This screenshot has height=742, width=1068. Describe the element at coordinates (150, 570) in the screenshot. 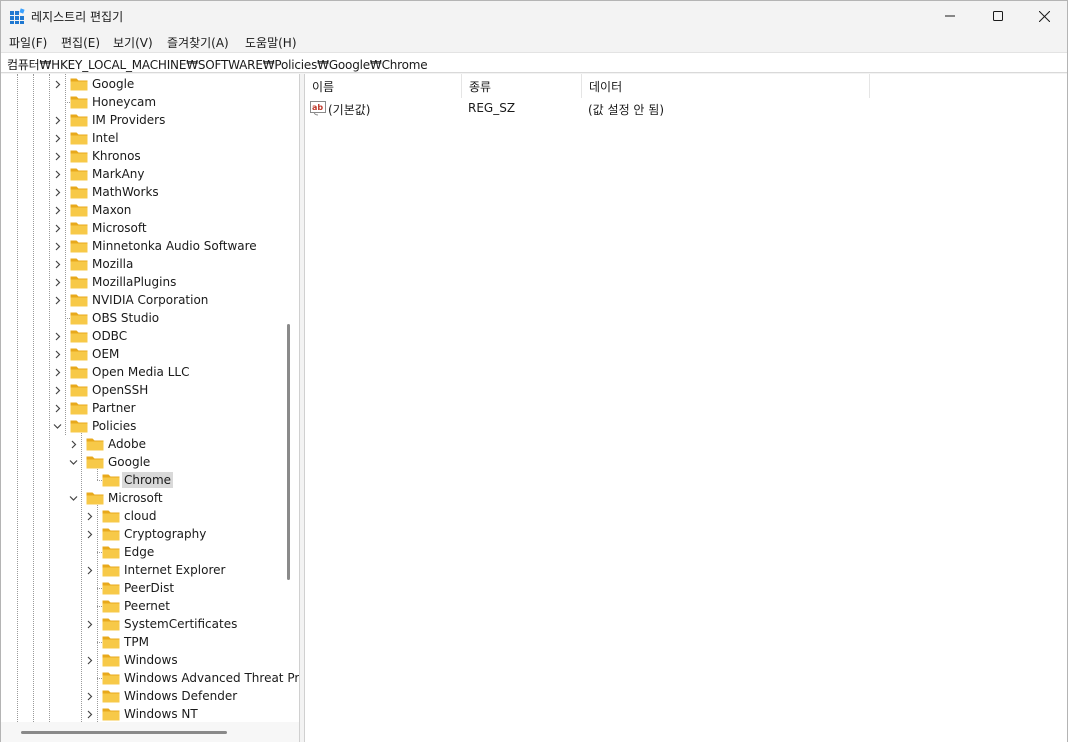

I see `tree-node-internet-explorer: Internet Explorer` at that location.